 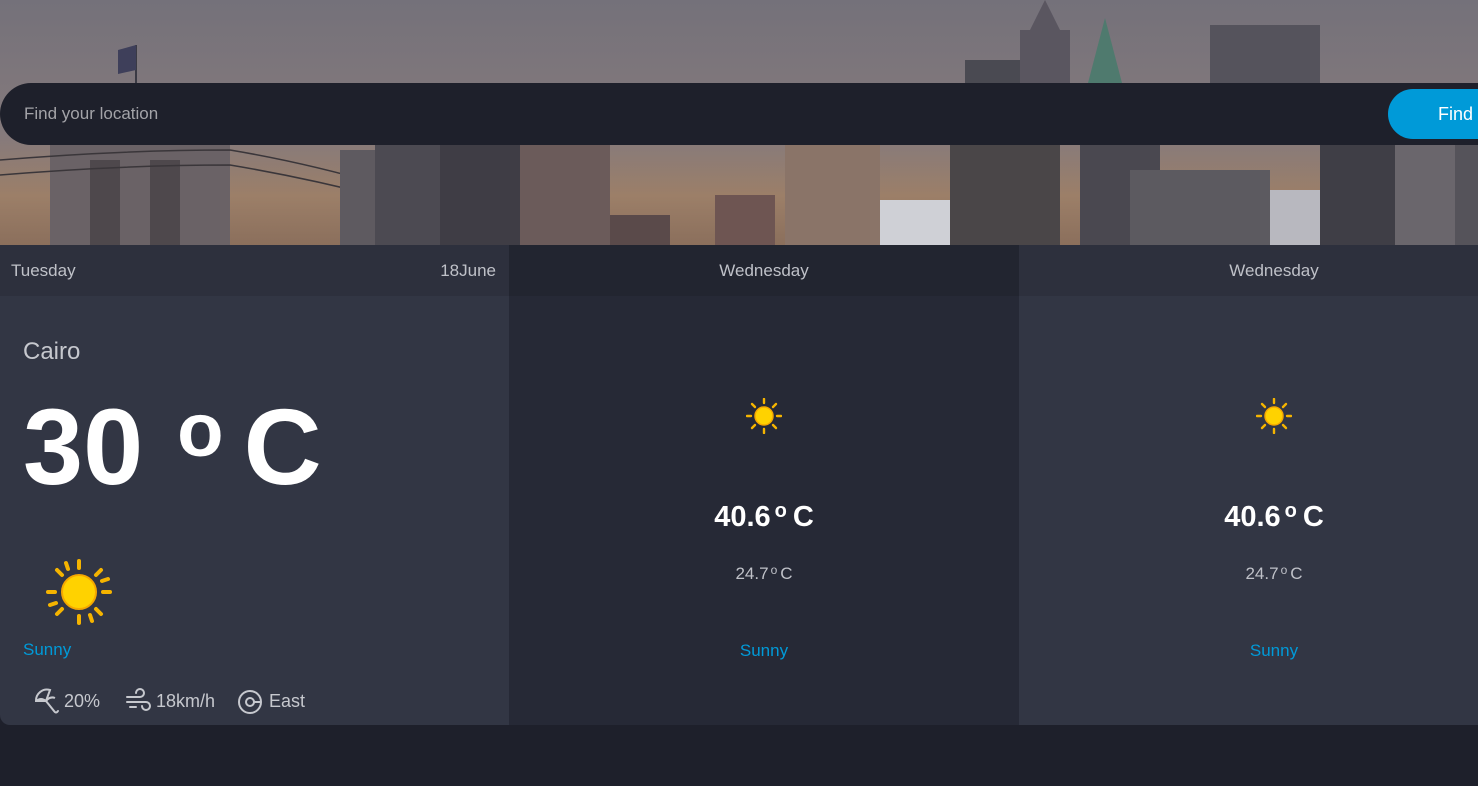 What do you see at coordinates (186, 701) in the screenshot?
I see `wind-speed-value: 18km/h` at bounding box center [186, 701].